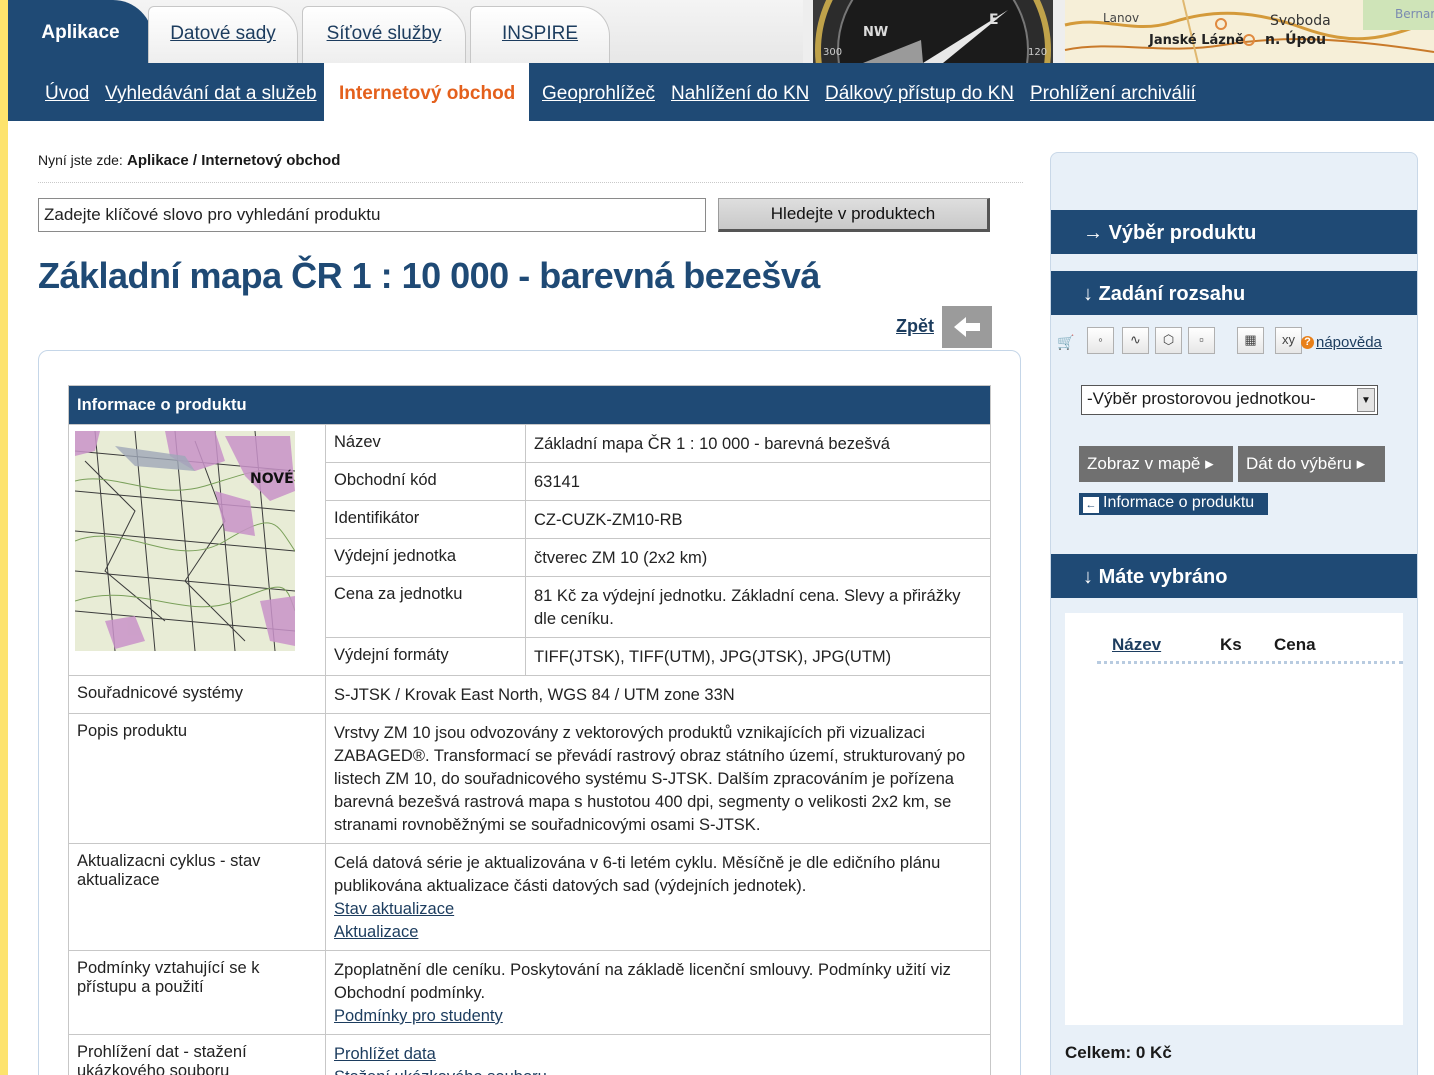  I want to click on field-value: čtverec ZM 10 (2x2 km), so click(758, 557).